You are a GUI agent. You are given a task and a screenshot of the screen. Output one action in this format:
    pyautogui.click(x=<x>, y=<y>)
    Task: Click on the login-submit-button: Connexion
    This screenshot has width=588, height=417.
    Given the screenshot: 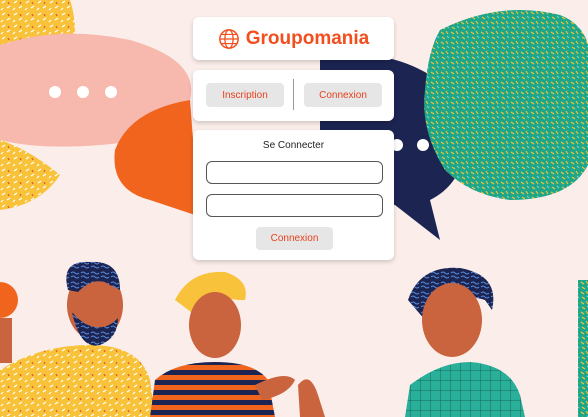 What is the action you would take?
    pyautogui.click(x=294, y=238)
    